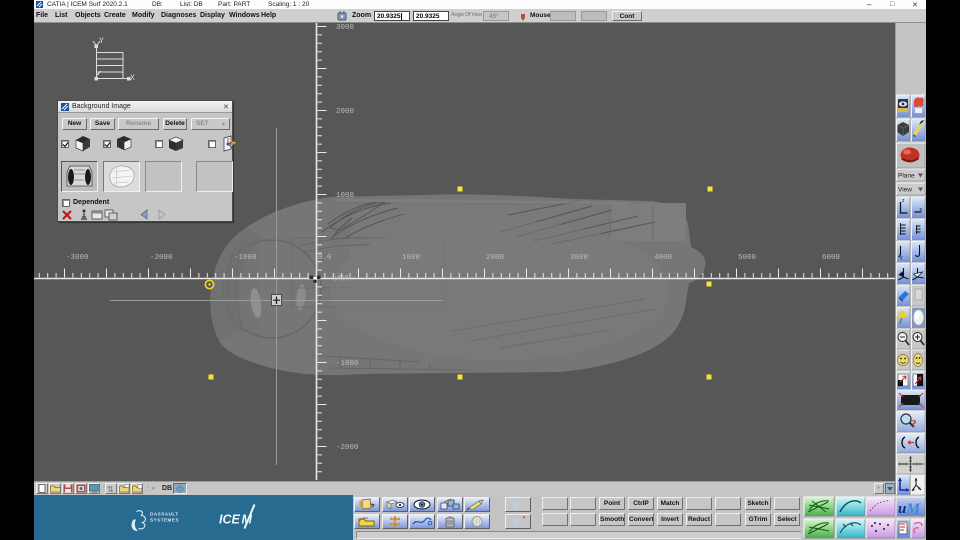  Describe the element at coordinates (343, 278) in the screenshot. I see `svg-text: |Ø|Ø|` at that location.